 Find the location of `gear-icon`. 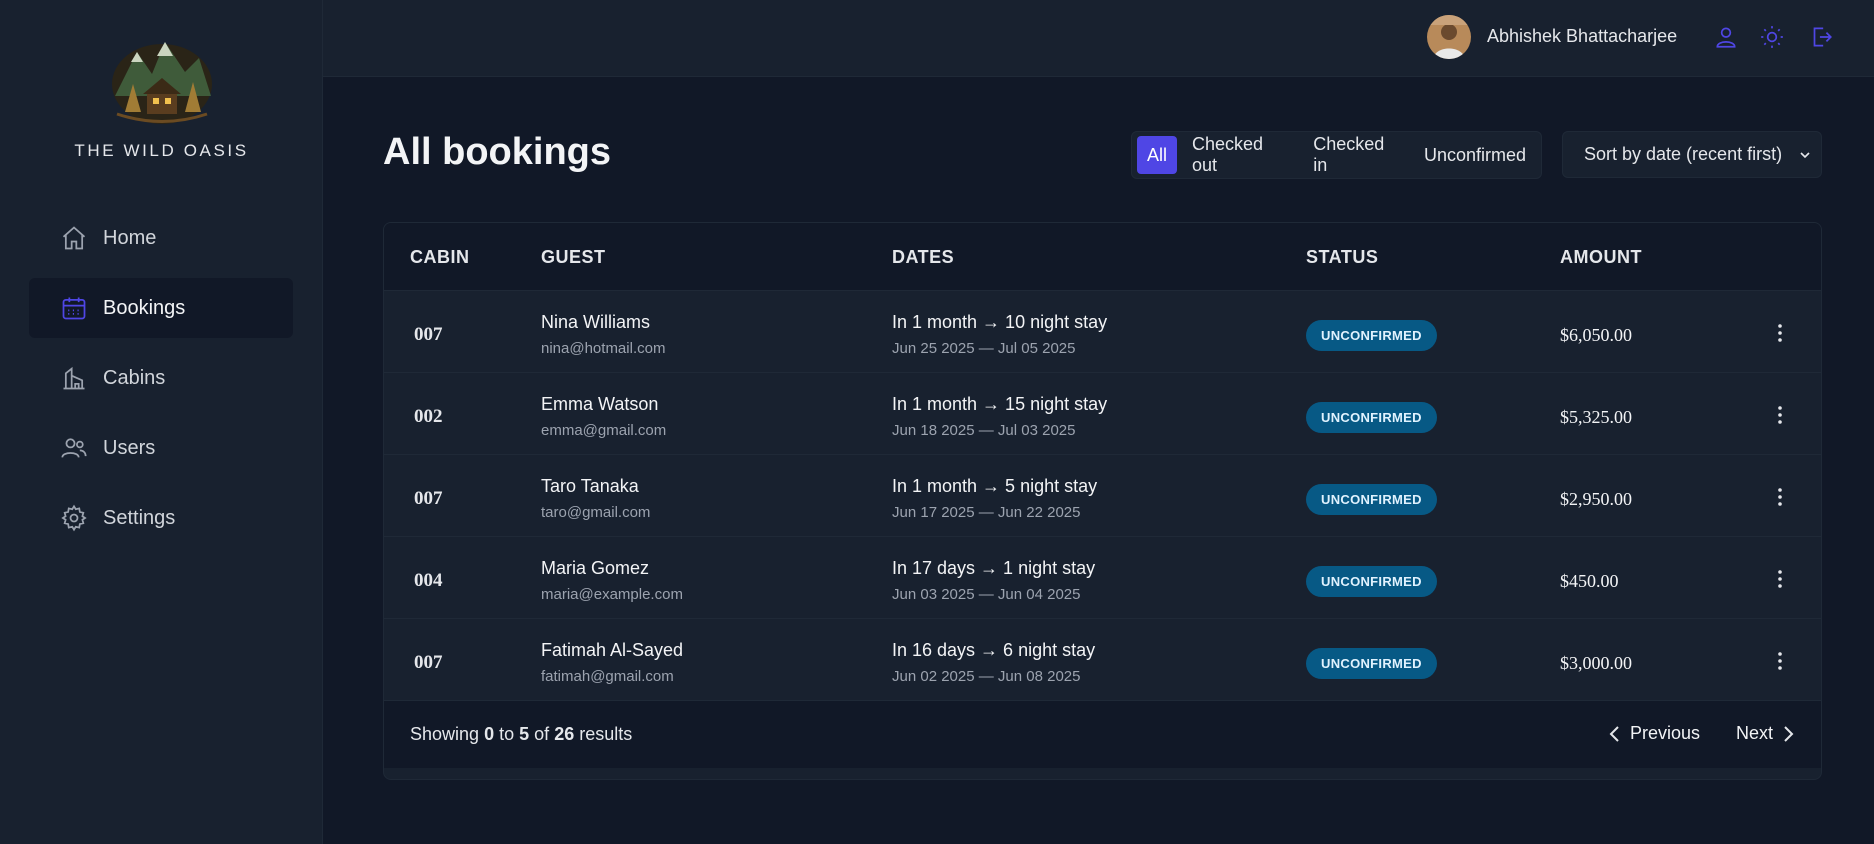

gear-icon is located at coordinates (74, 518).